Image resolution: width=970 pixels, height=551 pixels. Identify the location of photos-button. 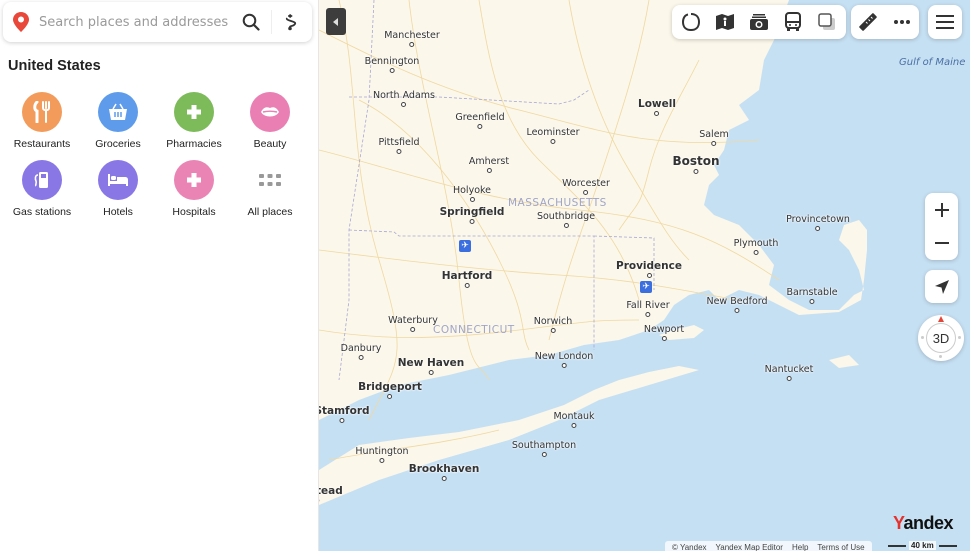
(759, 22).